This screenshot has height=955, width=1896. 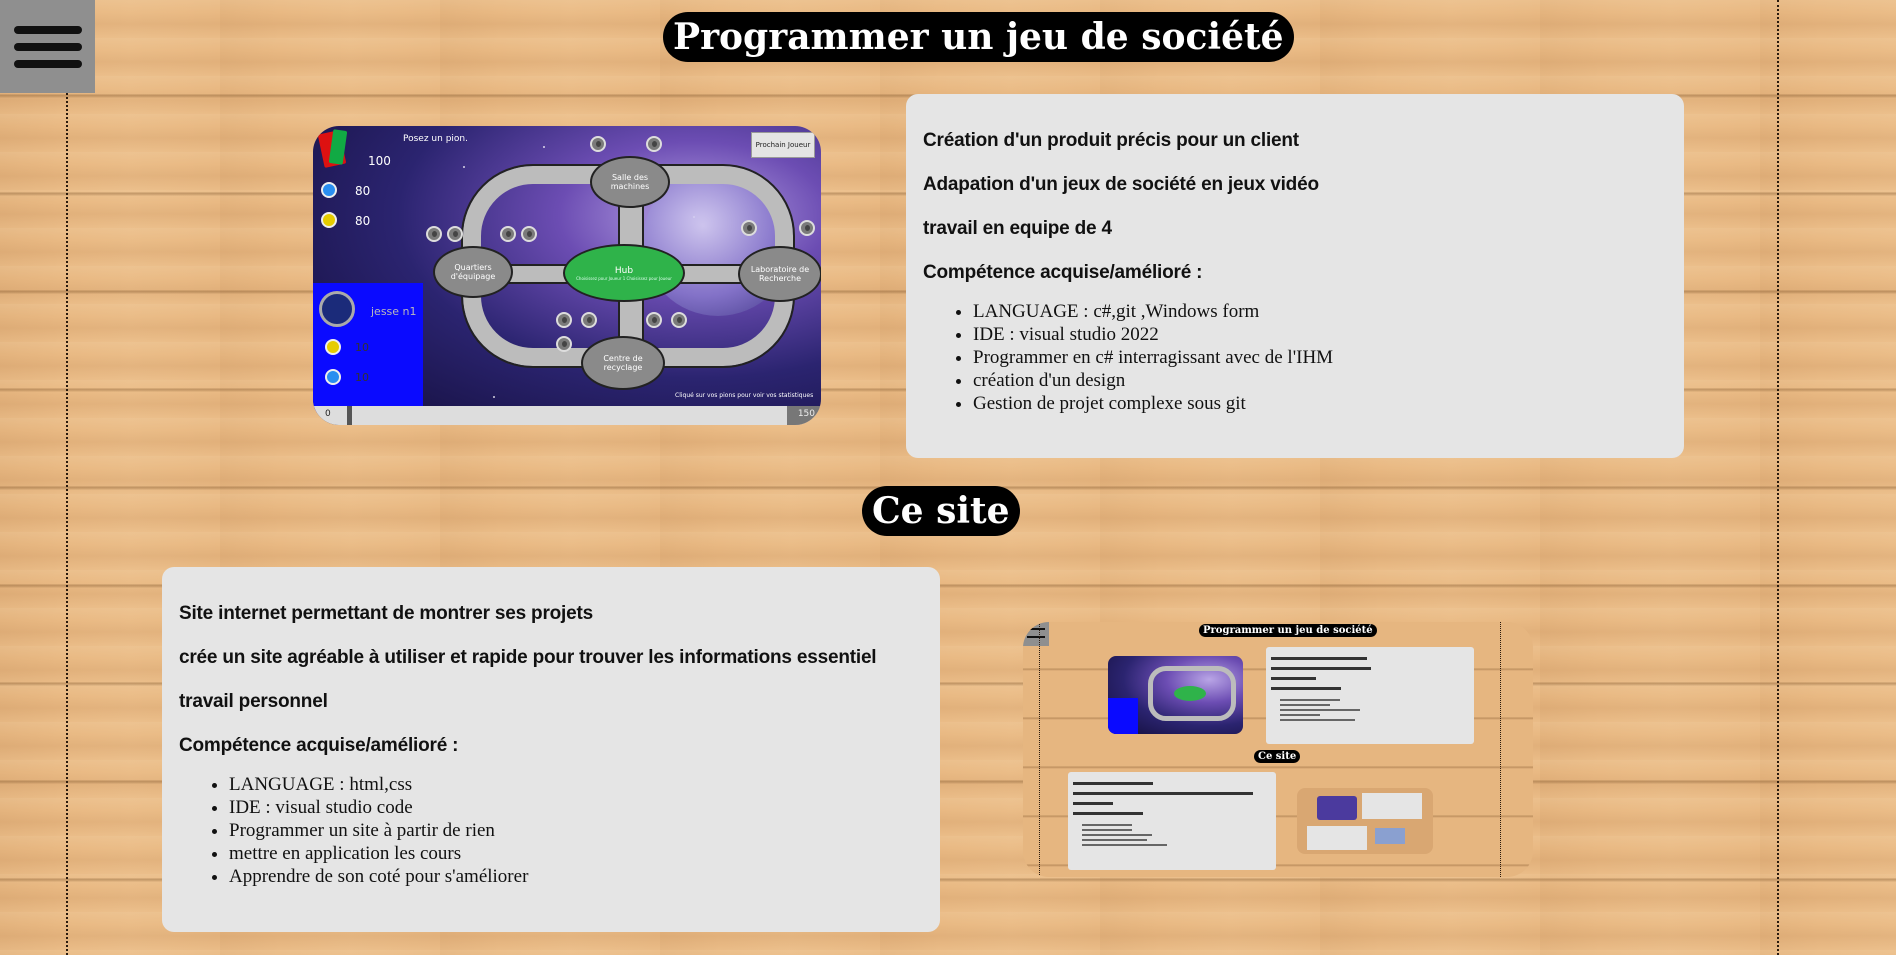 What do you see at coordinates (1319, 311) in the screenshot?
I see `skill-item: LANGUAGE : c#,git ,Windows form` at bounding box center [1319, 311].